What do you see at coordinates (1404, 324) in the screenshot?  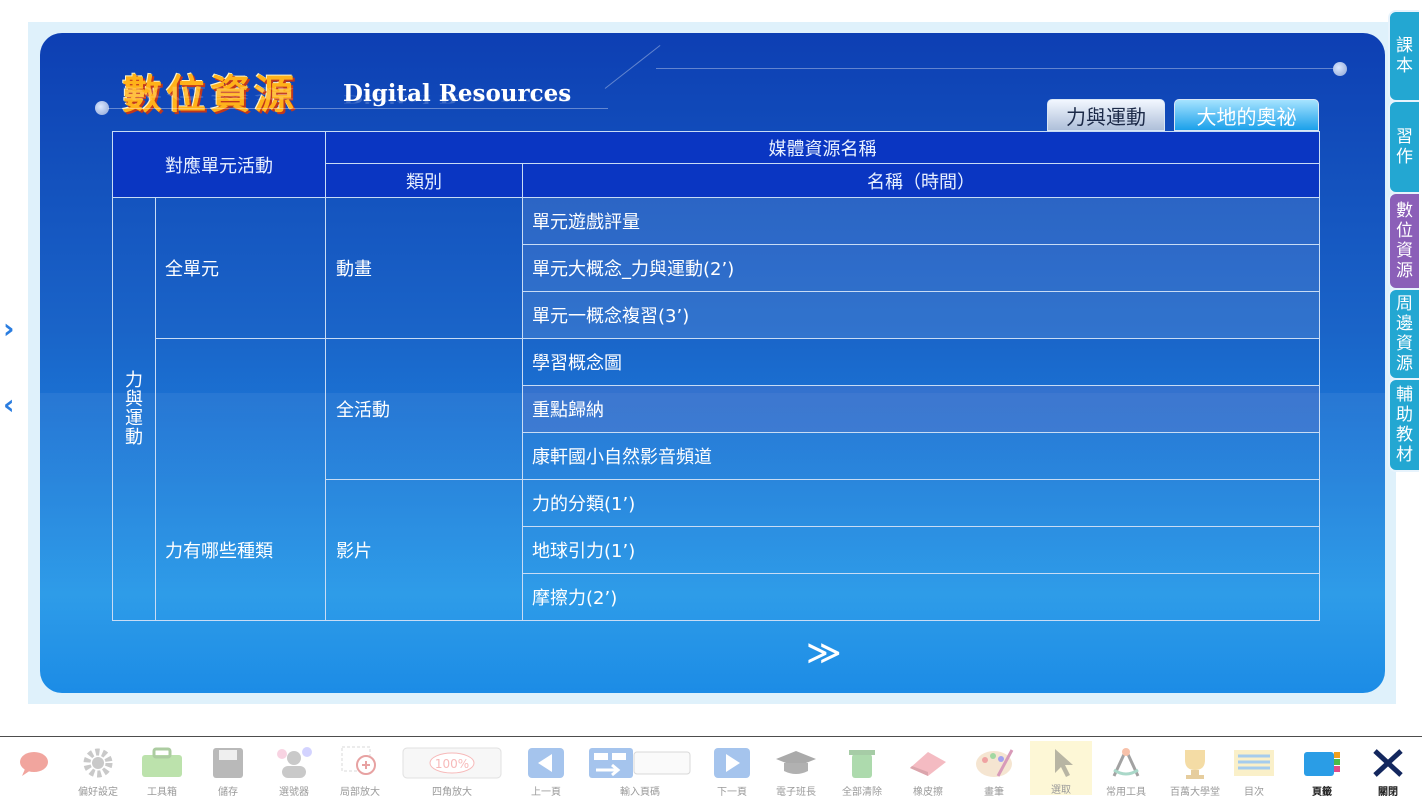 I see `right-tab-char: 邊` at bounding box center [1404, 324].